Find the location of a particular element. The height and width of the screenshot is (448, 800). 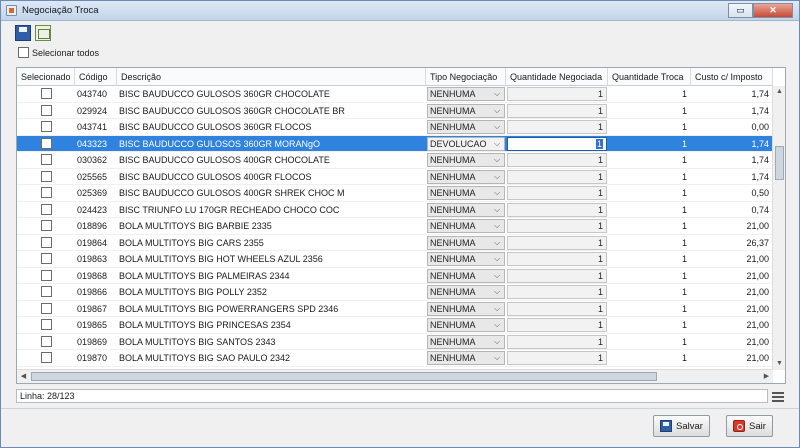

column-header-selecionado: Selecionado is located at coordinates (46, 77).